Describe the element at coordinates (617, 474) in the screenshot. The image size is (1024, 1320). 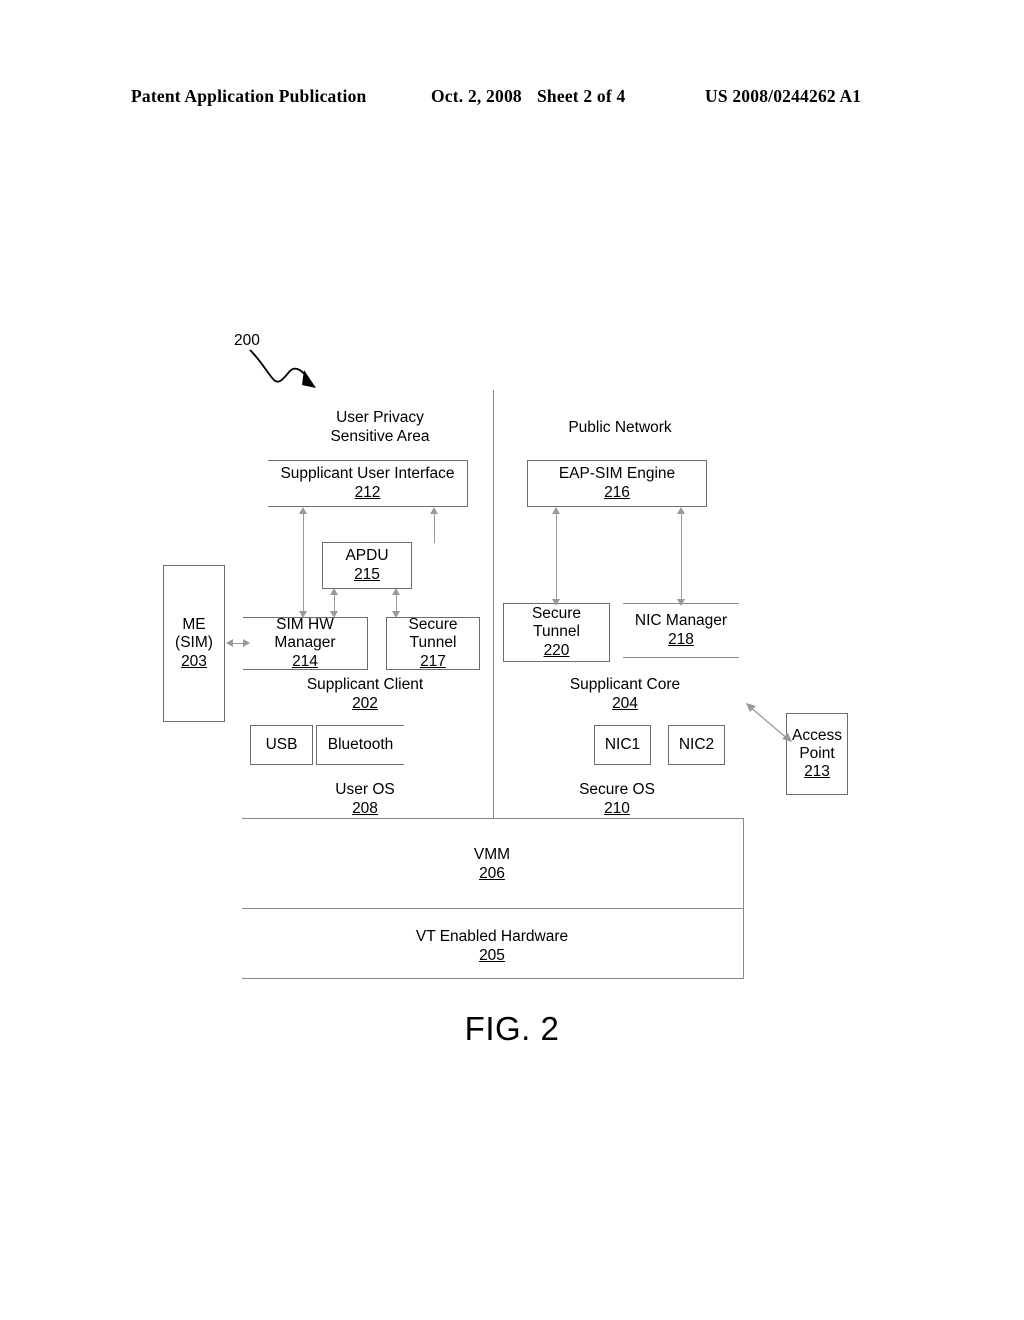
I see `block-label: EAP-SIM Engine` at that location.